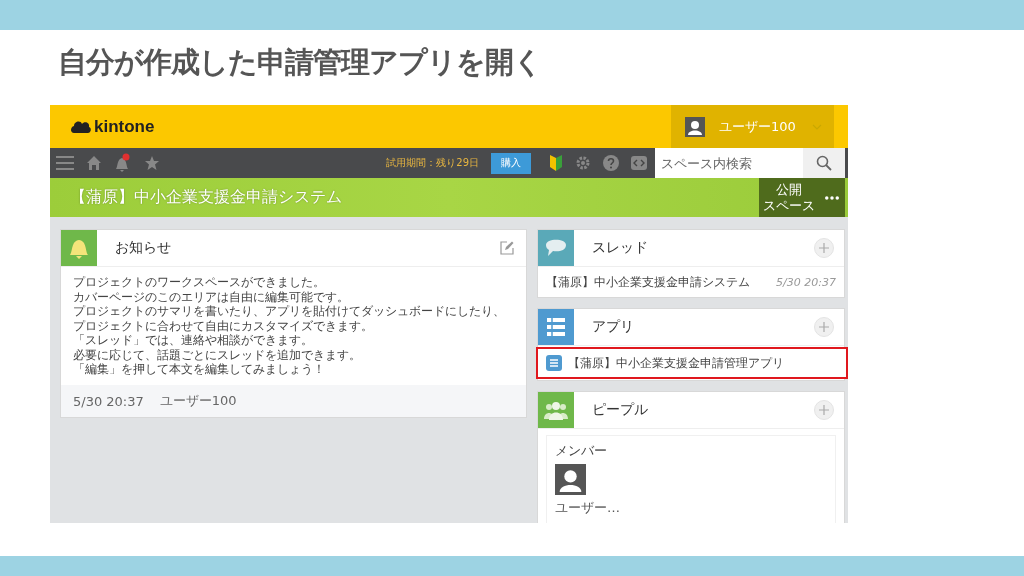  I want to click on settings-icon, so click(583, 163).